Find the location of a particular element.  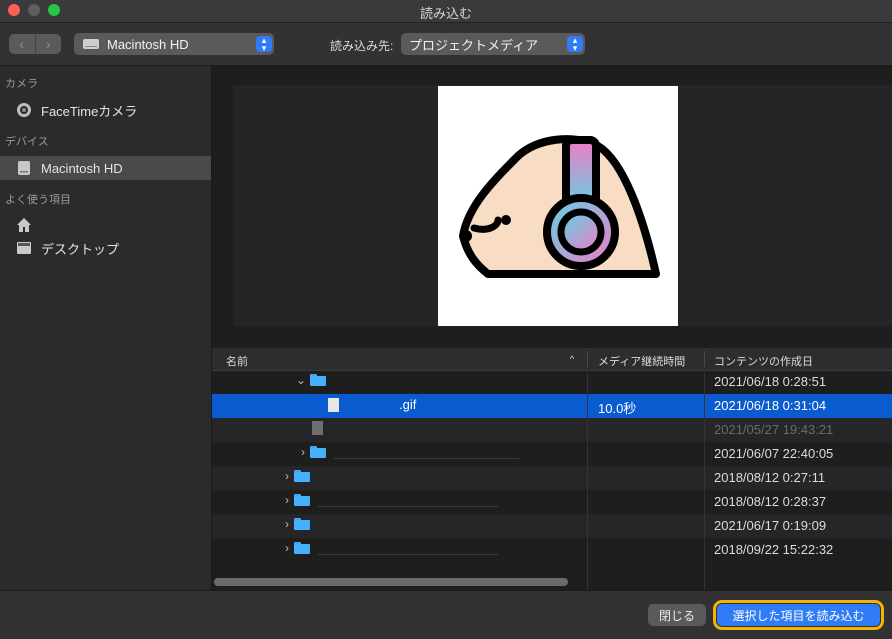

destination-value: プロジェクトメディア is located at coordinates (474, 45).